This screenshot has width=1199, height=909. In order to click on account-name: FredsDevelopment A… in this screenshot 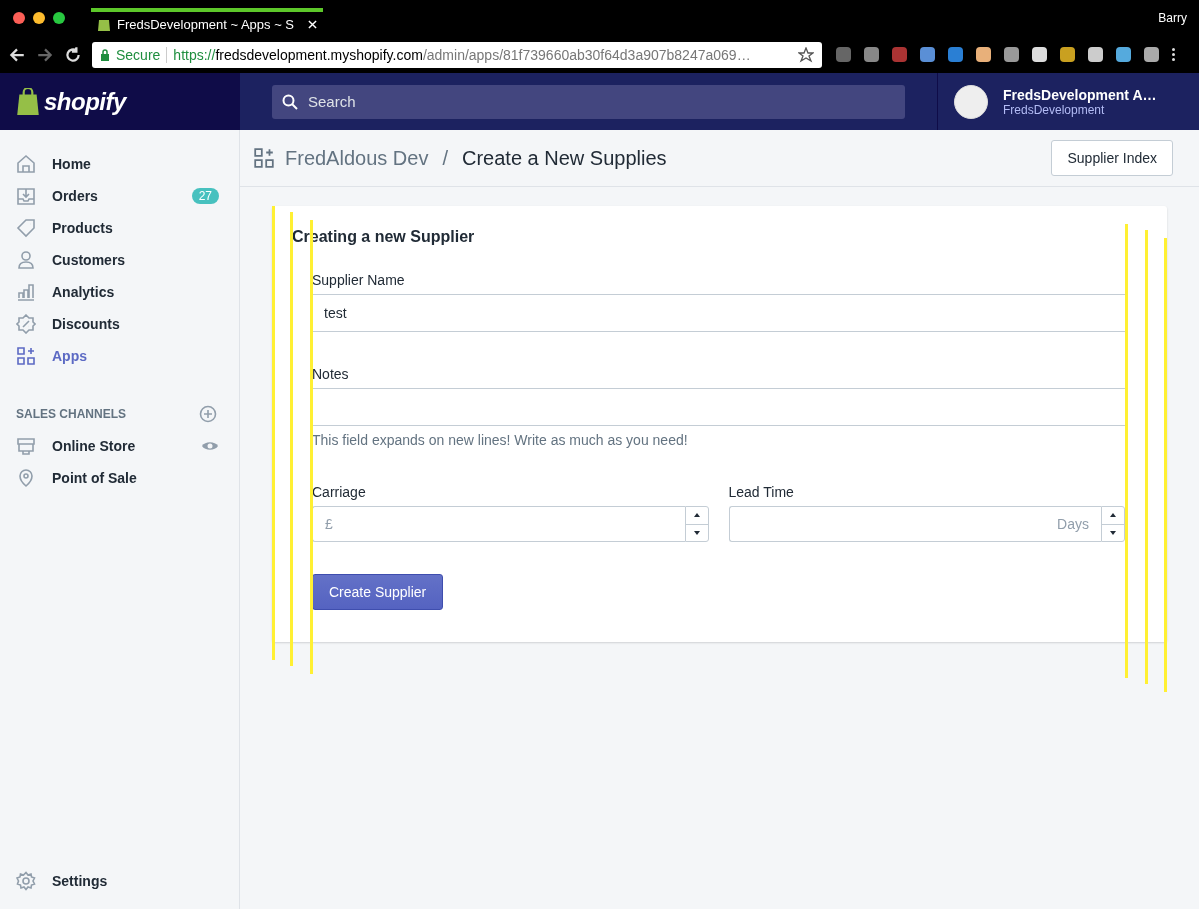, I will do `click(1080, 94)`.